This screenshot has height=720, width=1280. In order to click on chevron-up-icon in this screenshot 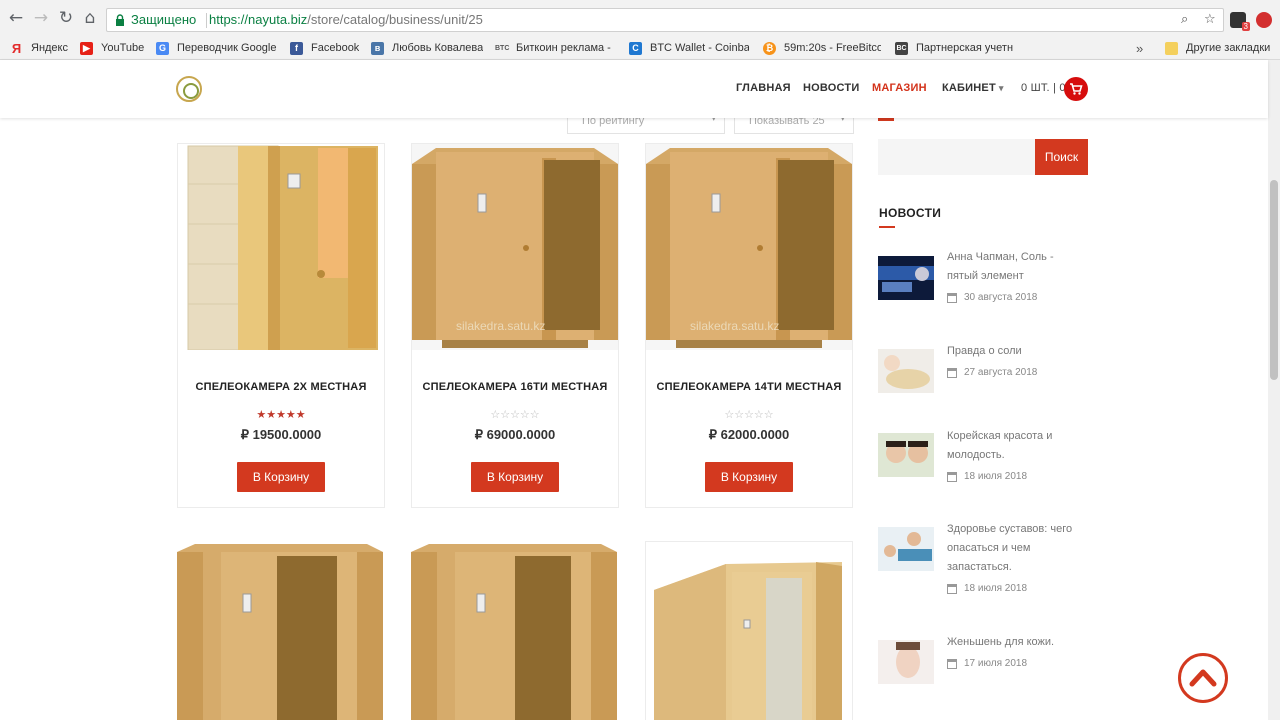, I will do `click(1203, 678)`.